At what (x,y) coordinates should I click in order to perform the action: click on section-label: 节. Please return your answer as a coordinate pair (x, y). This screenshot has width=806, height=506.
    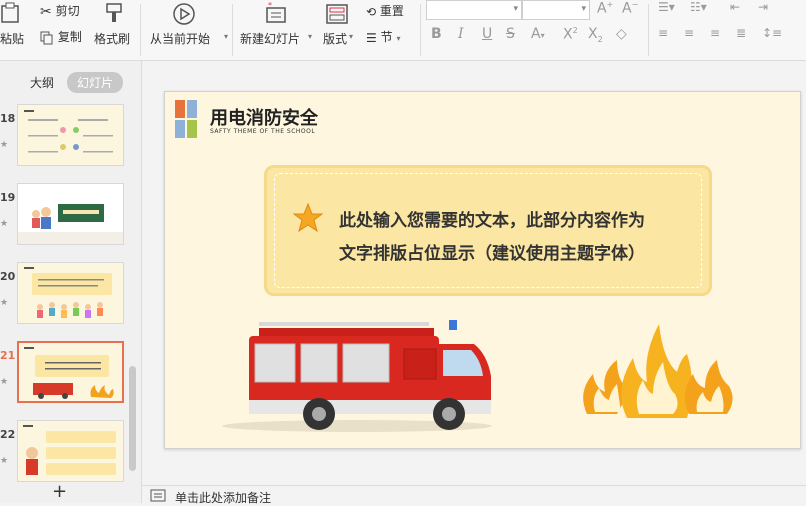
    Looking at the image, I should click on (386, 37).